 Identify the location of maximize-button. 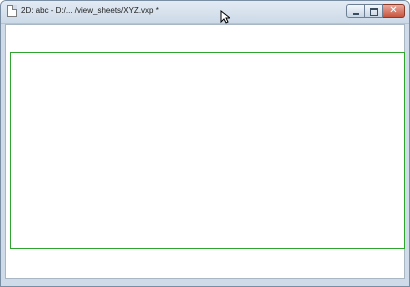
(374, 11).